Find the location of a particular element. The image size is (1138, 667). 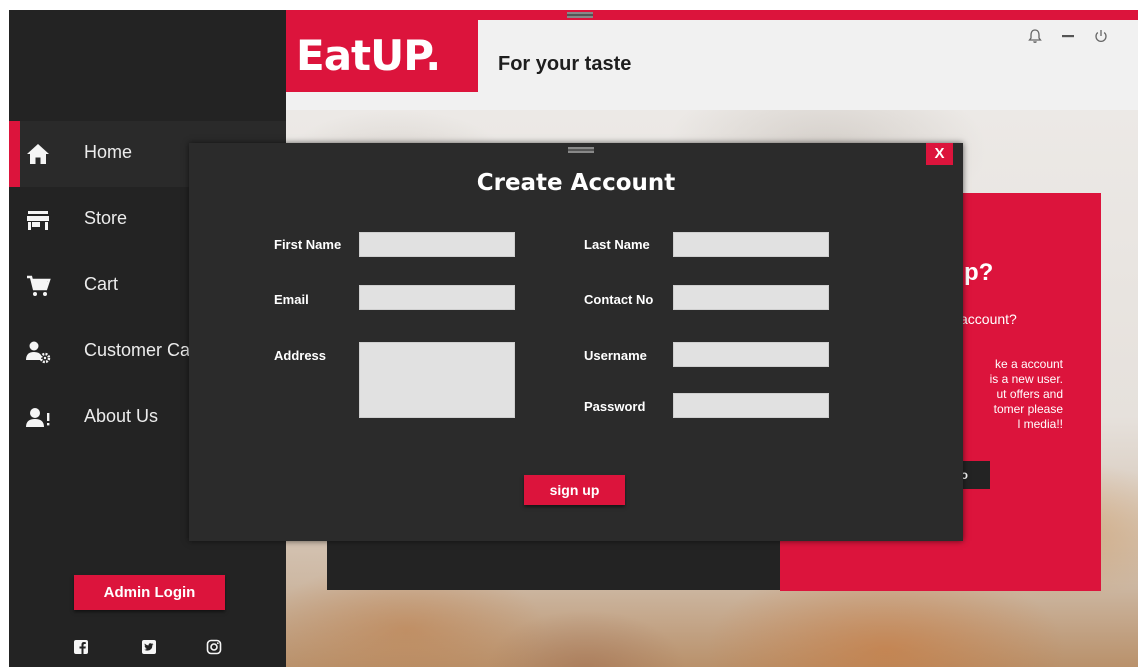

sidebar-item-label: Cart is located at coordinates (101, 284).